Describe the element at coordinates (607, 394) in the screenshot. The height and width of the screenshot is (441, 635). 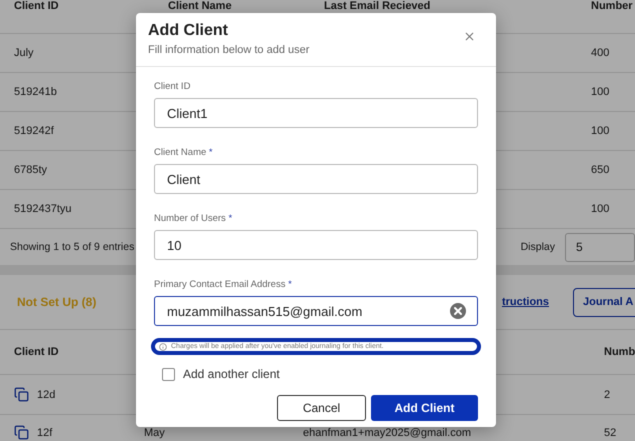
I see `table-cell: 2` at that location.